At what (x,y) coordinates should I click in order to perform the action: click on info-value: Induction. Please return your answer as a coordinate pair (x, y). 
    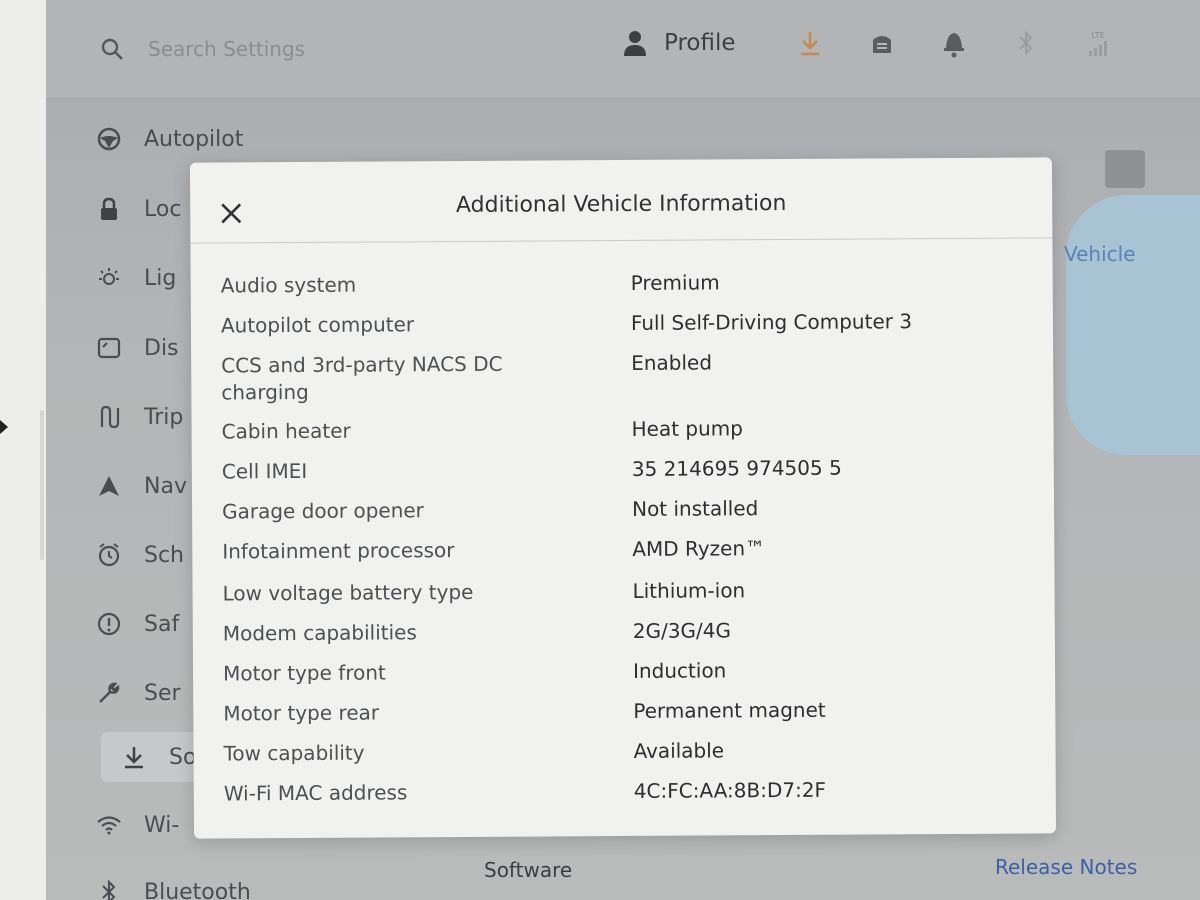
    Looking at the image, I should click on (679, 670).